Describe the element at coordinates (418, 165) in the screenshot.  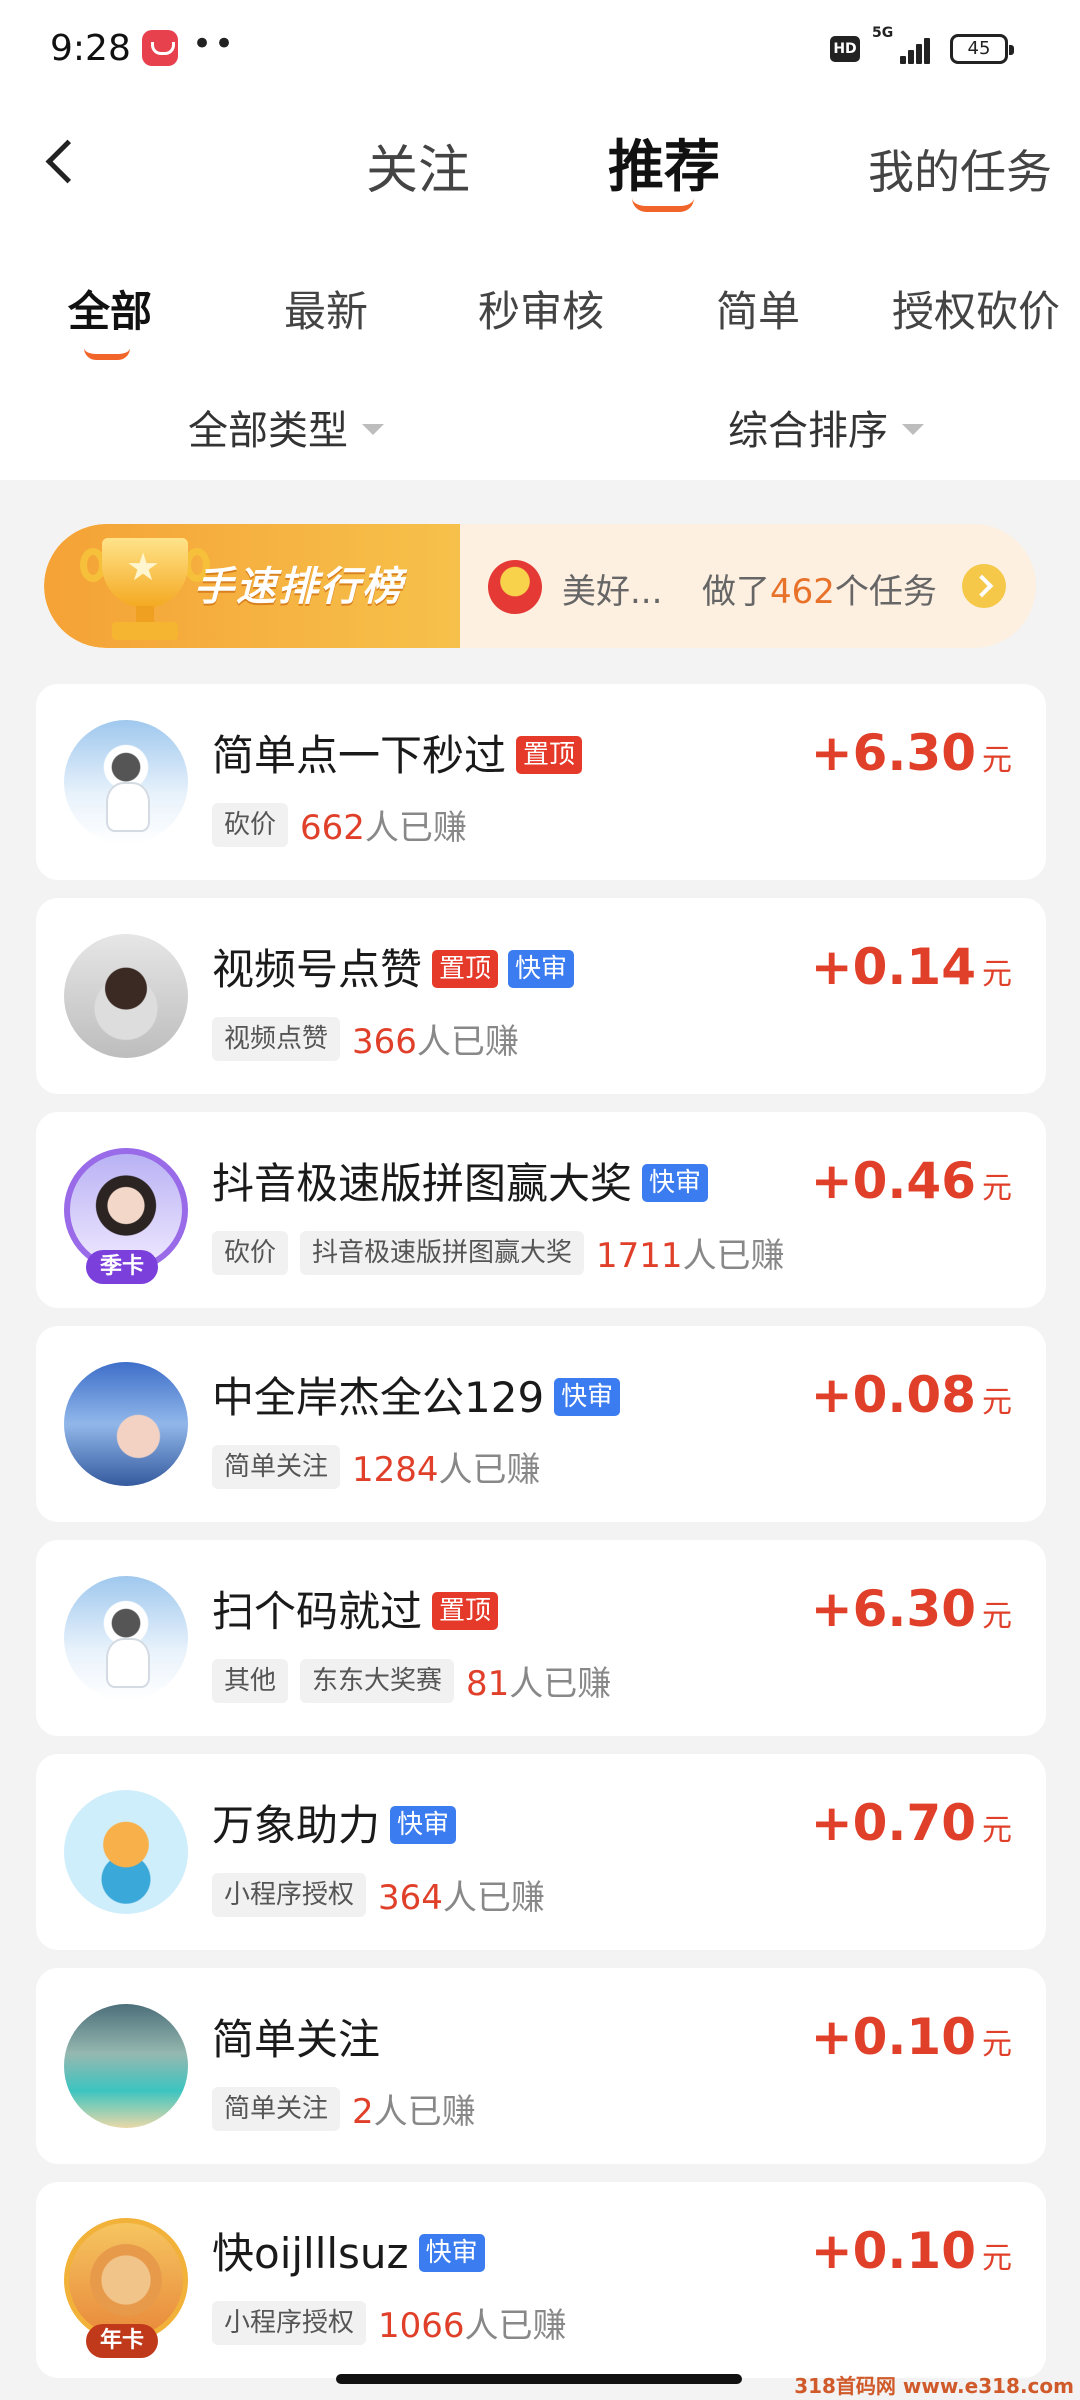
I see `tab-follow: 关注` at that location.